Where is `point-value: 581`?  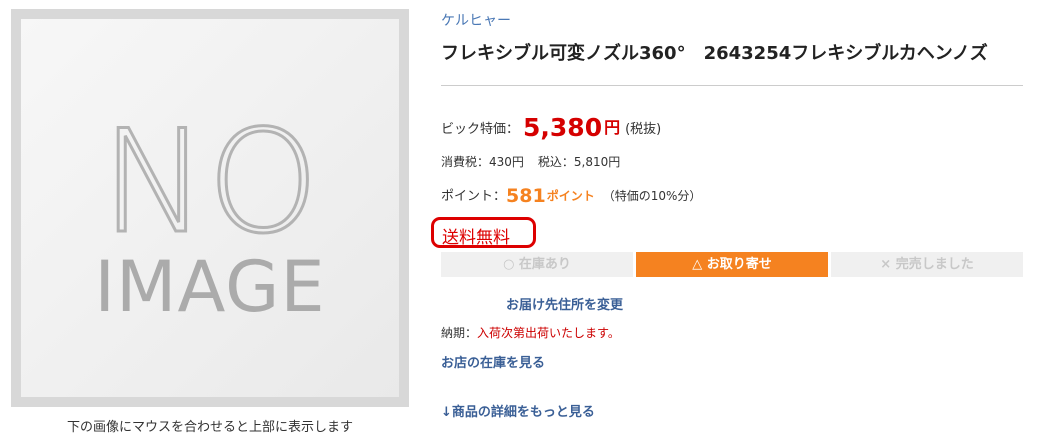
point-value: 581 is located at coordinates (526, 196).